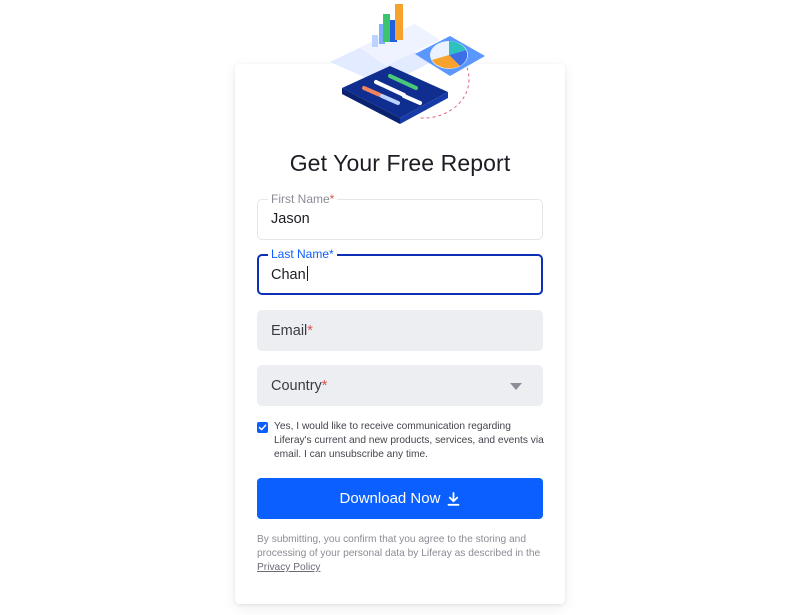  Describe the element at coordinates (289, 274) in the screenshot. I see `last-name-value: Chan` at that location.